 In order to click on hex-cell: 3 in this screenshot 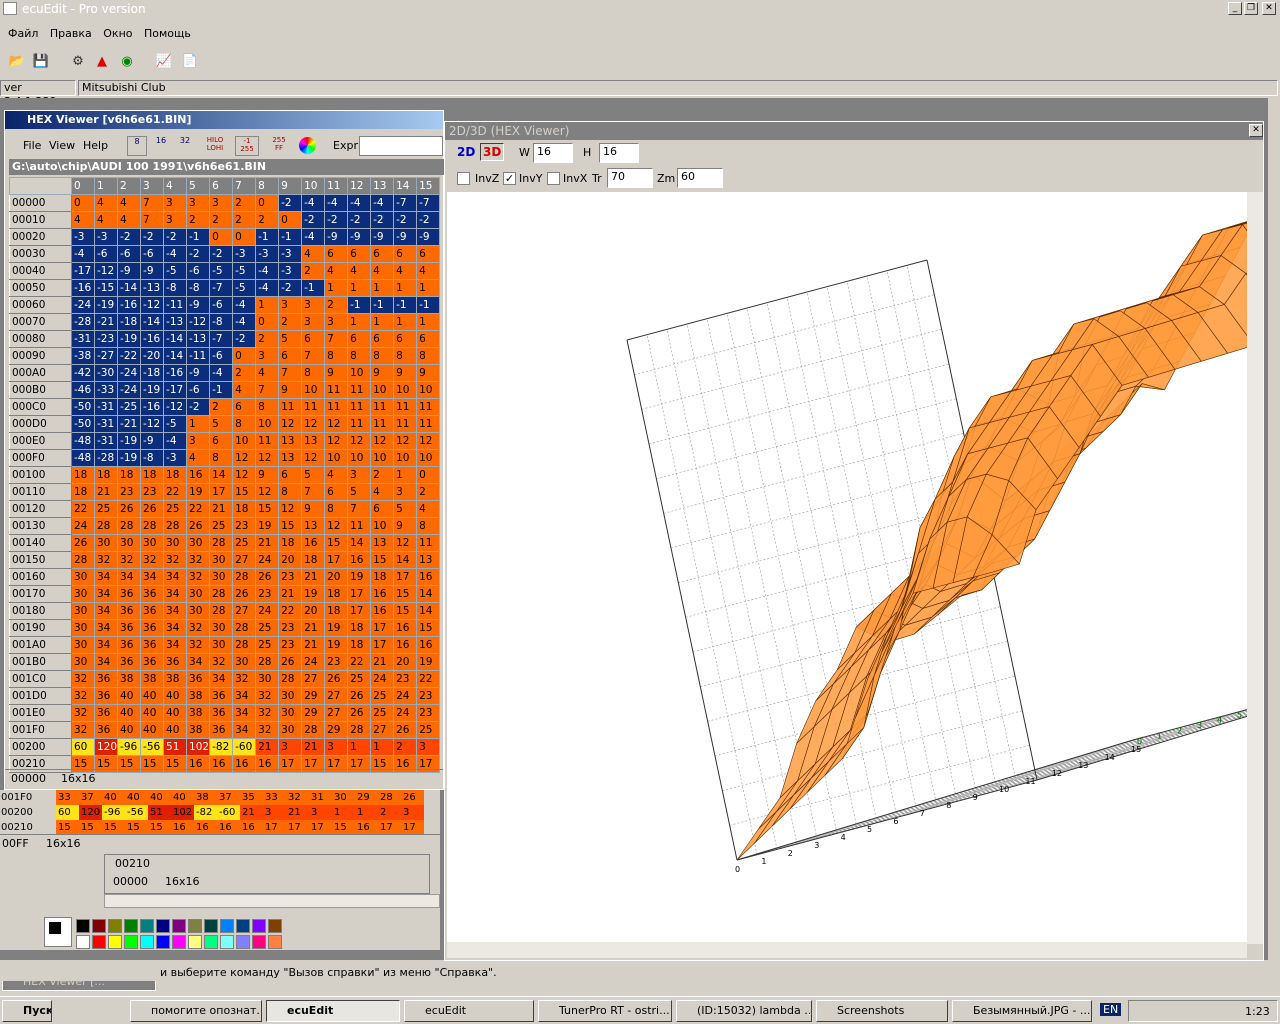, I will do `click(336, 322)`.